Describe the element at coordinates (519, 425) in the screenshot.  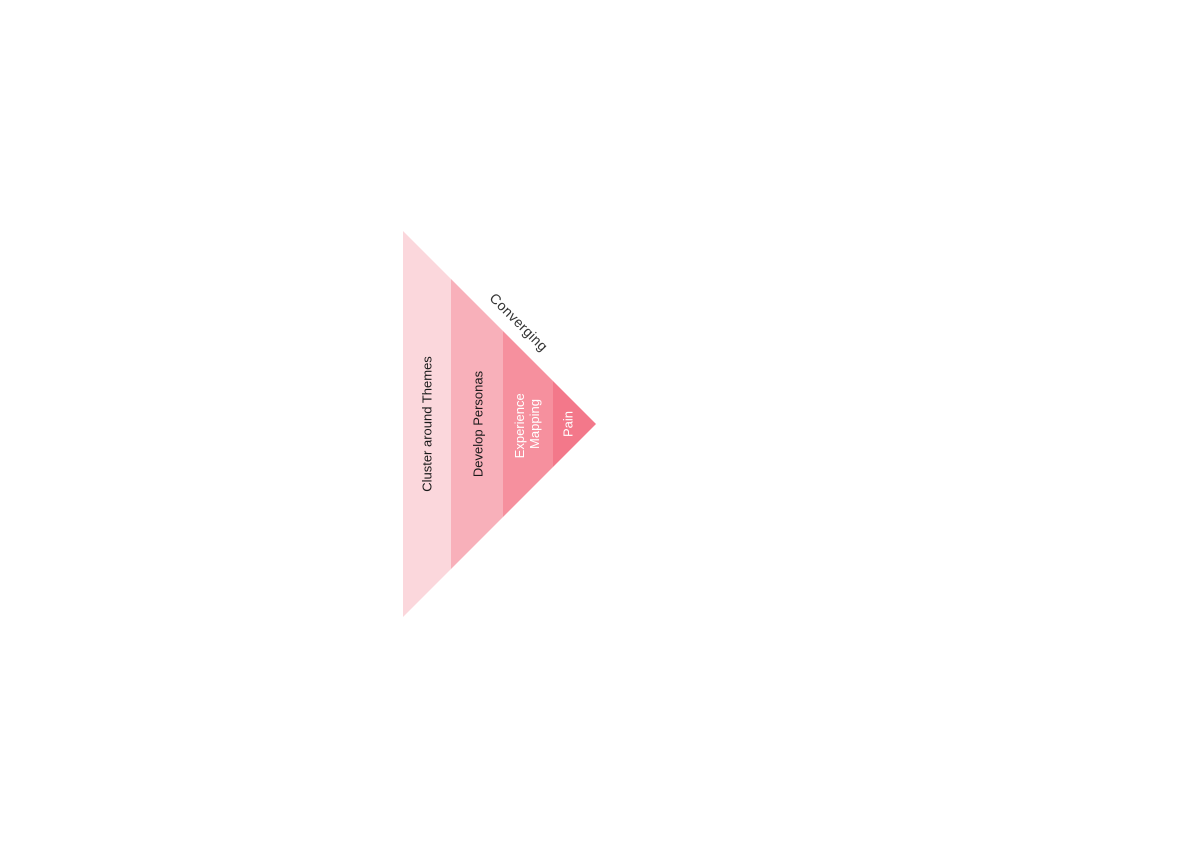
I see `stage-label-experience-line-1: Experience` at that location.